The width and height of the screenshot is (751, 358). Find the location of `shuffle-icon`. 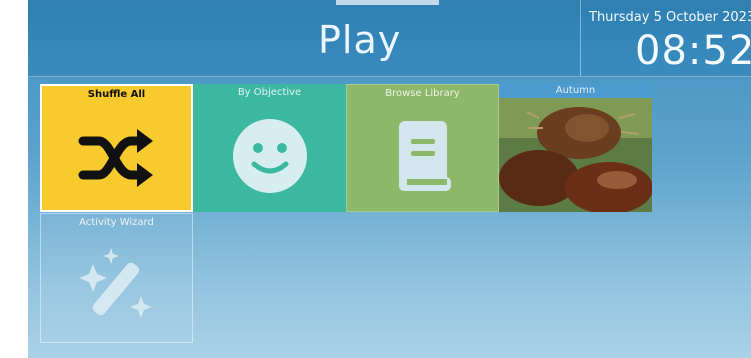

shuffle-icon is located at coordinates (116, 156).